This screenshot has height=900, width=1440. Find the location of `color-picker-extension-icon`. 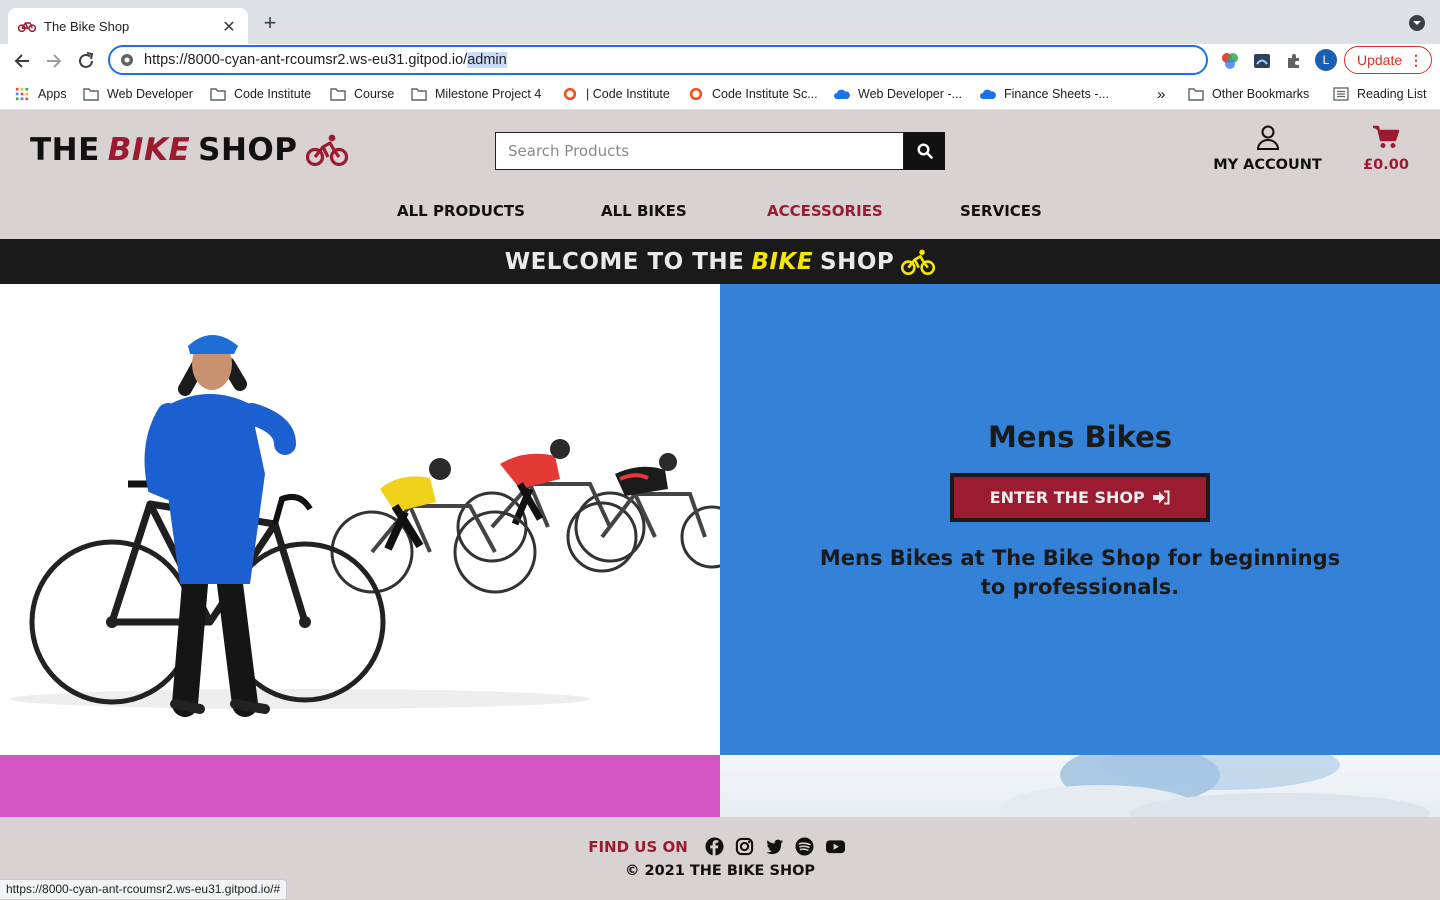

color-picker-extension-icon is located at coordinates (1230, 61).